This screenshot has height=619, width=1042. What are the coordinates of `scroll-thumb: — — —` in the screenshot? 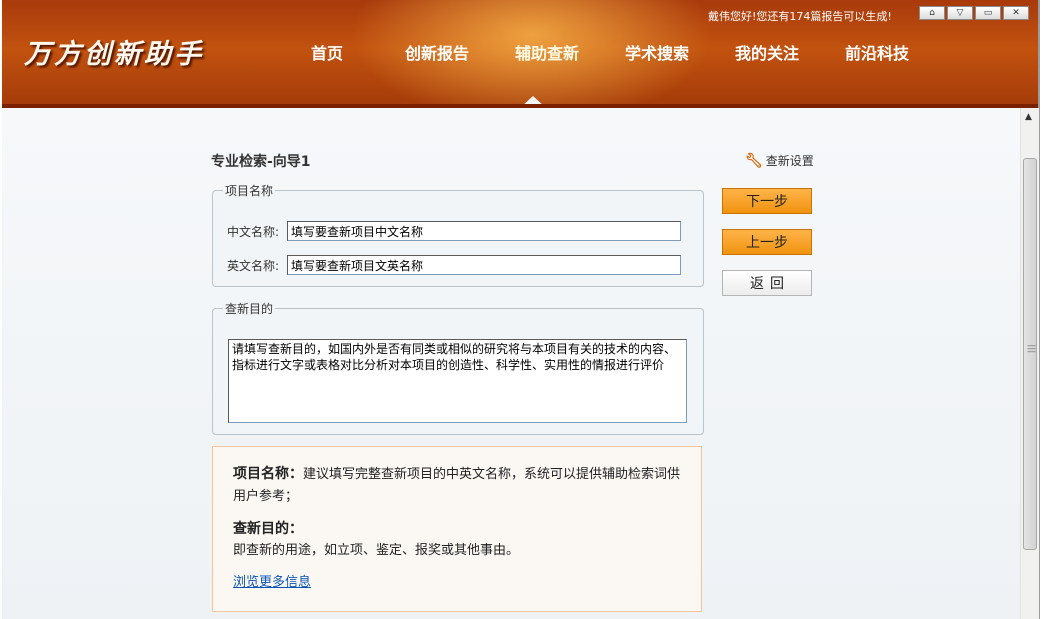 It's located at (1030, 354).